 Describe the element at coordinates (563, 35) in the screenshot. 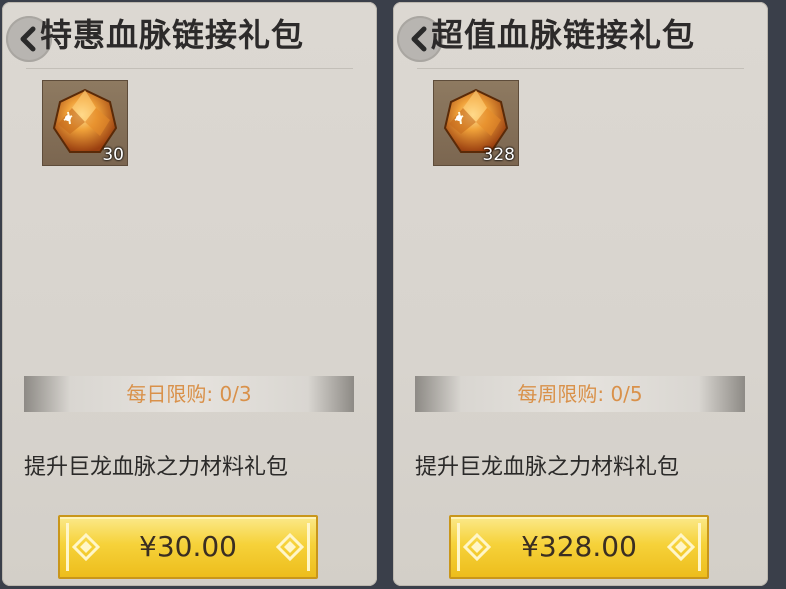

I see `pack-title: 超值血脉链接礼包` at that location.